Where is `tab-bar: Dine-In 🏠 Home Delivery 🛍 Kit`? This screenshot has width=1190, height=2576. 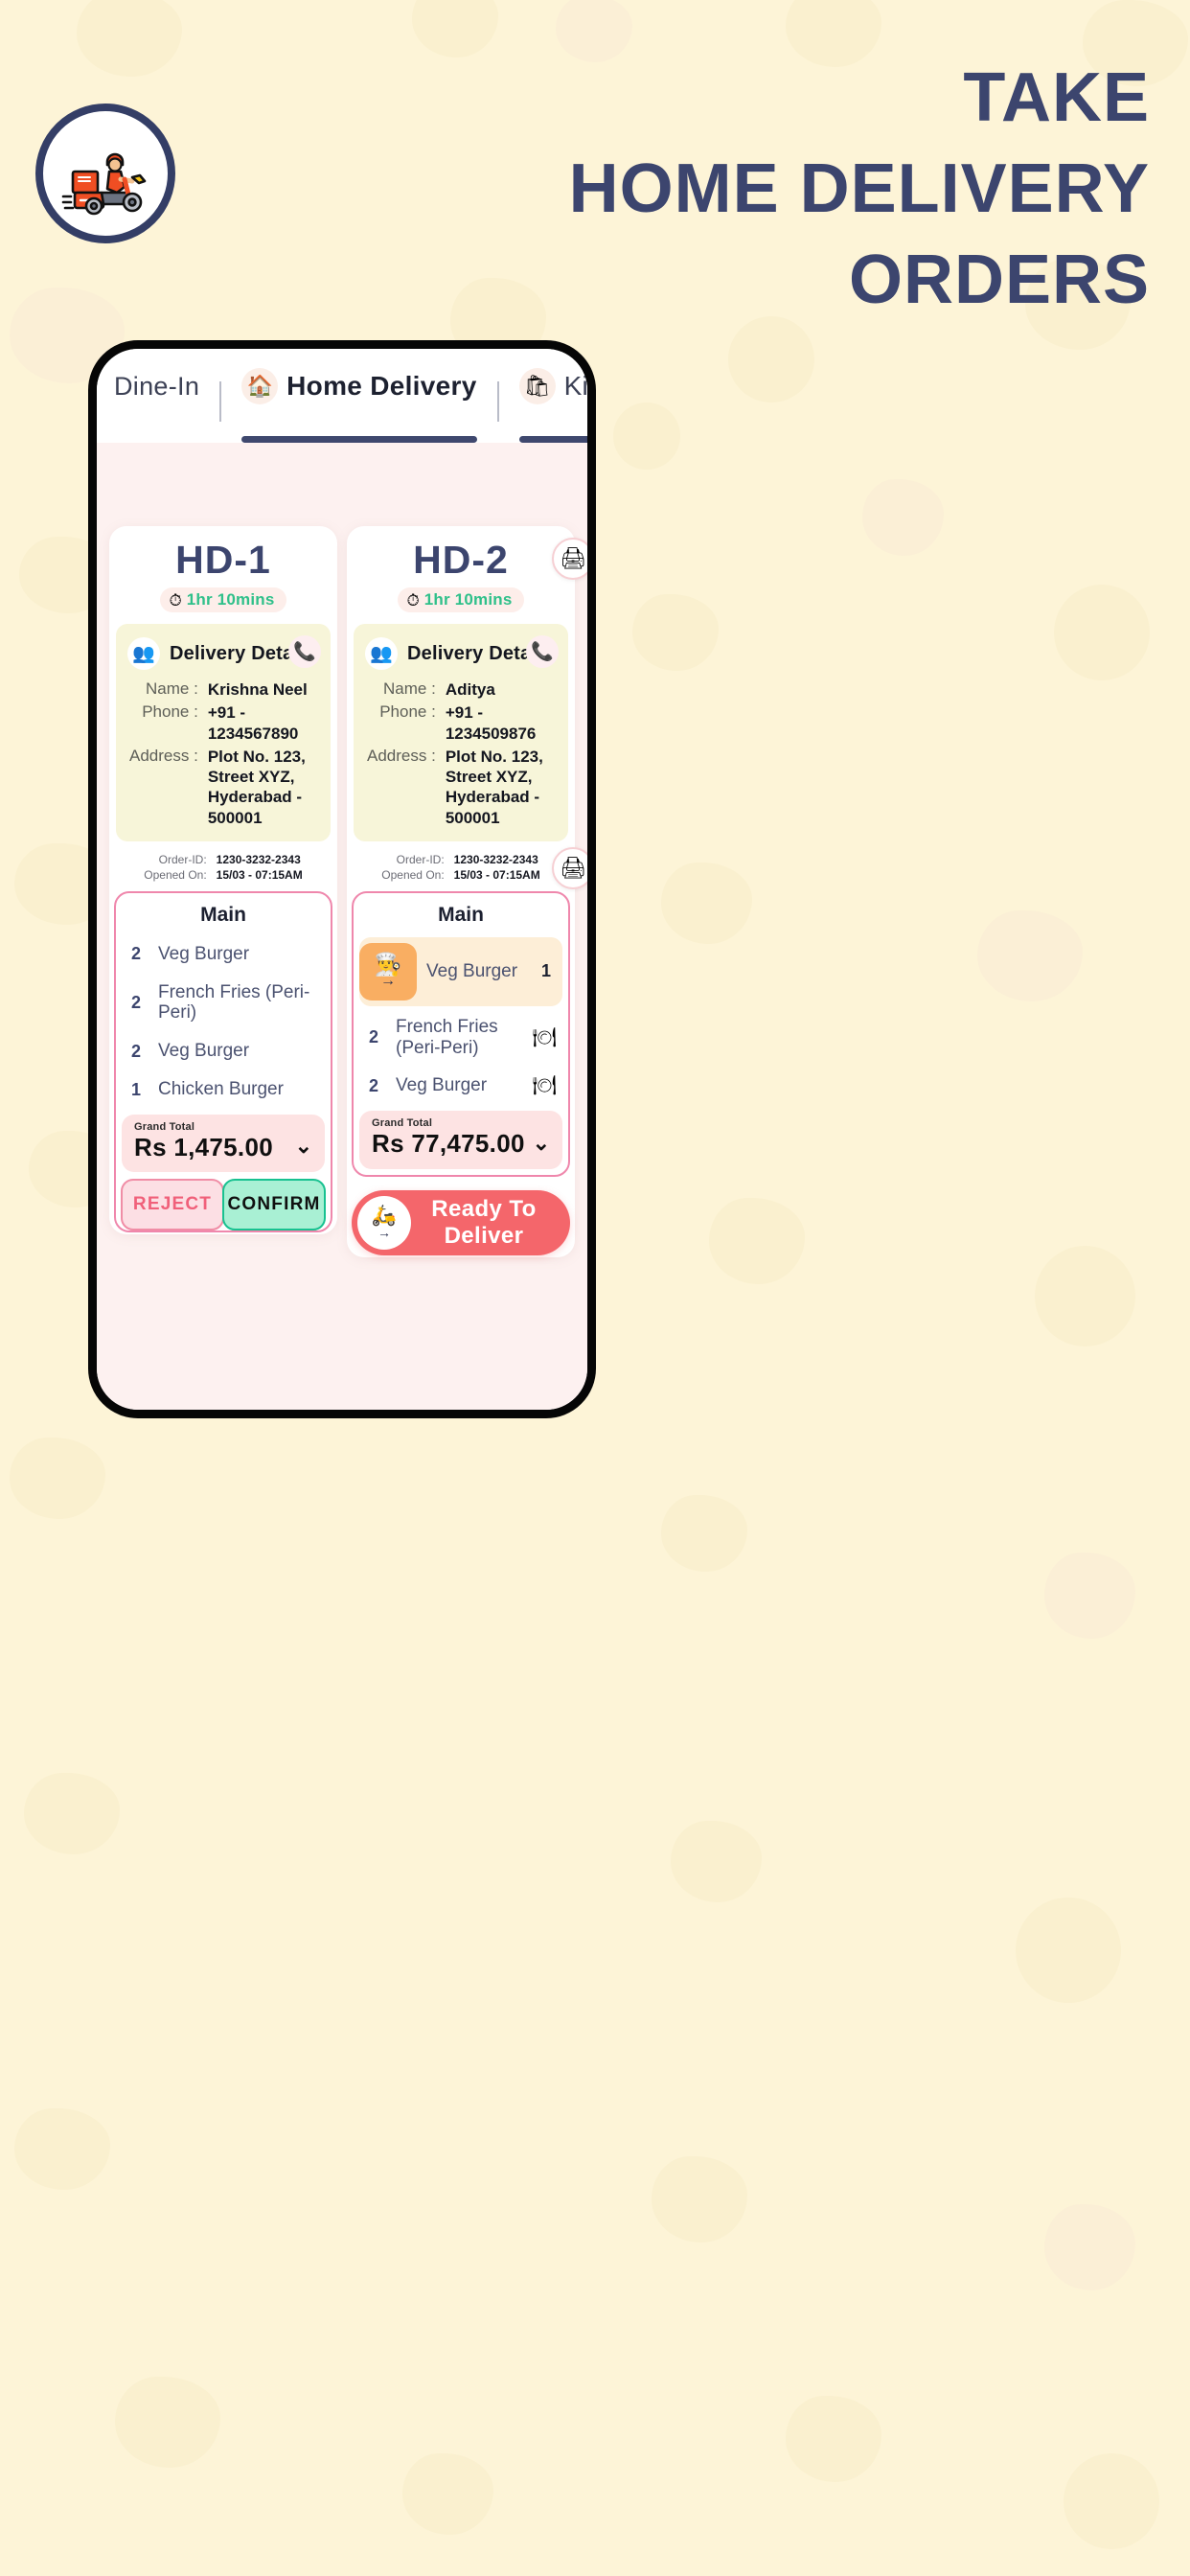
tab-bar: Dine-In 🏠 Home Delivery 🛍 Kit is located at coordinates (342, 396).